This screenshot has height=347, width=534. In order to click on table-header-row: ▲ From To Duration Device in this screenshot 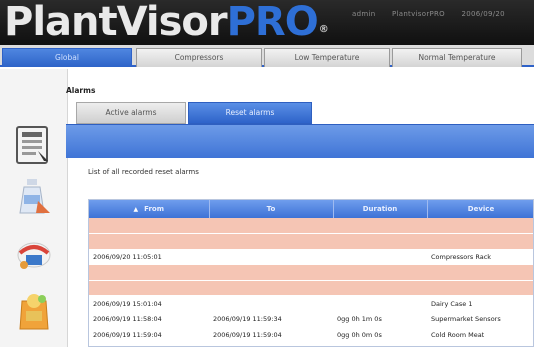, I will do `click(311, 209)`.